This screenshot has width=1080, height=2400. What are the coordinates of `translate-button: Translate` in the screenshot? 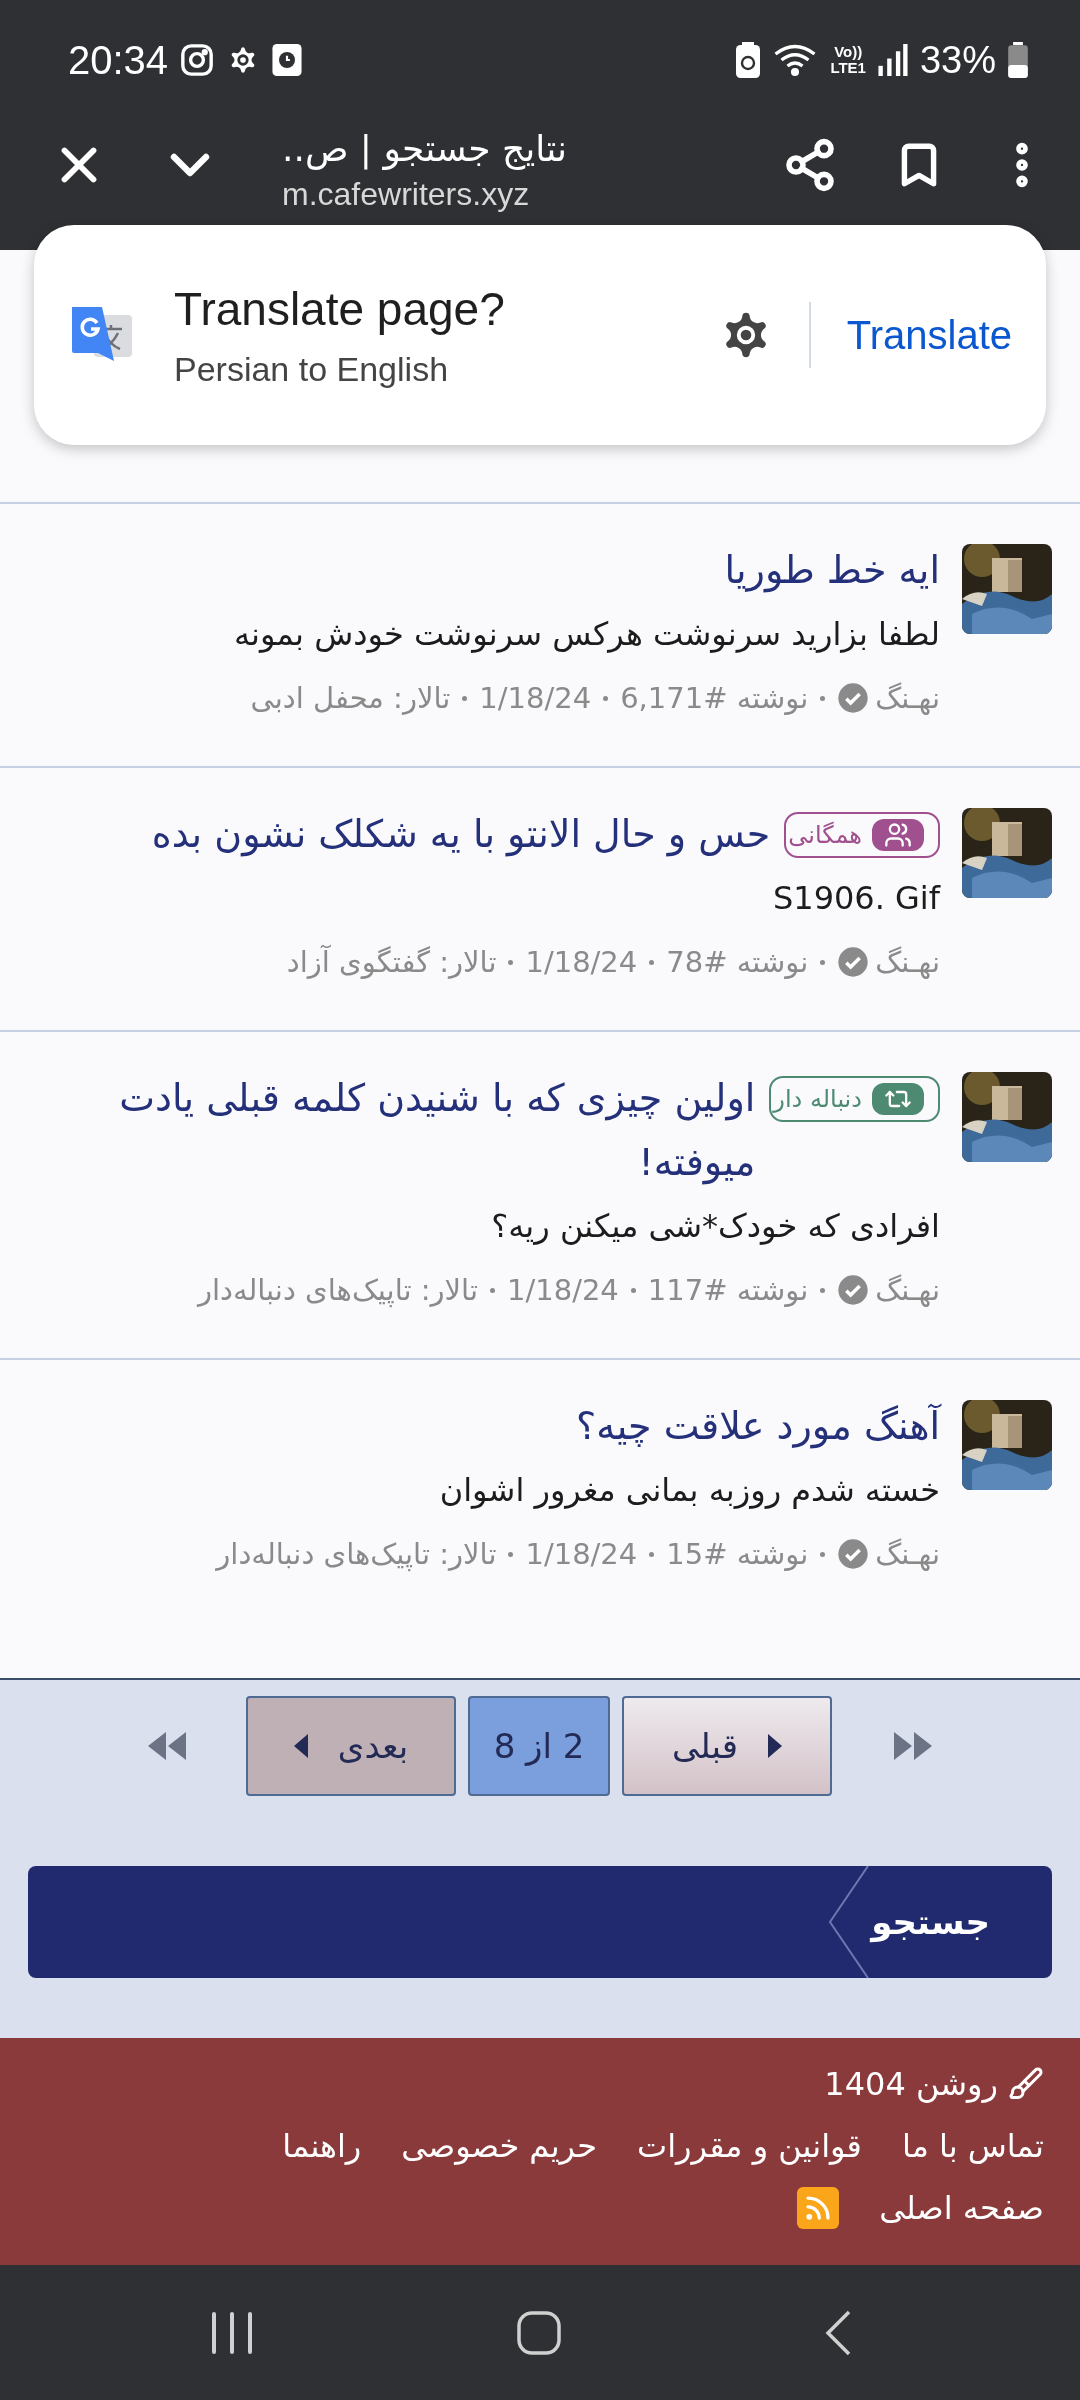 It's located at (929, 335).